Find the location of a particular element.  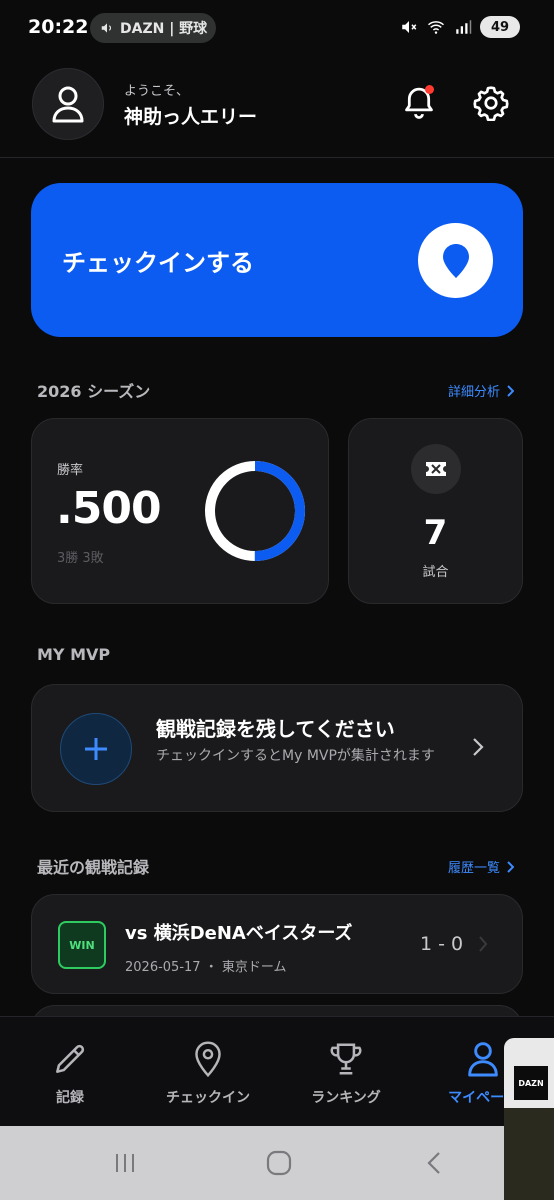

speaker-icon is located at coordinates (106, 28).